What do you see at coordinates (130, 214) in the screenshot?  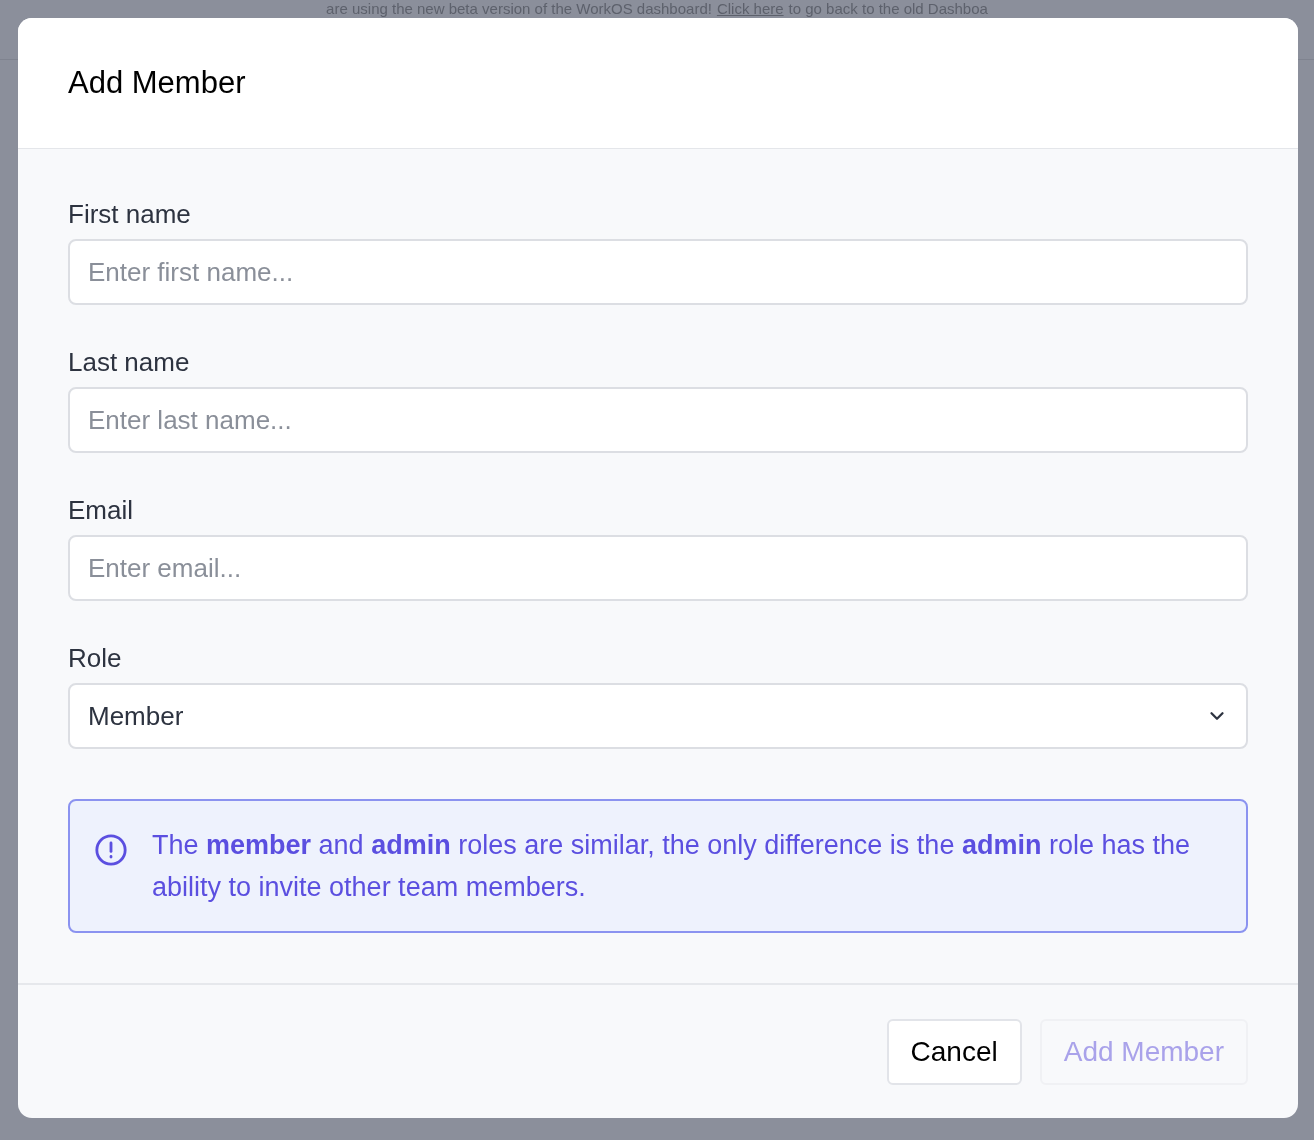 I see `field-label: First name` at bounding box center [130, 214].